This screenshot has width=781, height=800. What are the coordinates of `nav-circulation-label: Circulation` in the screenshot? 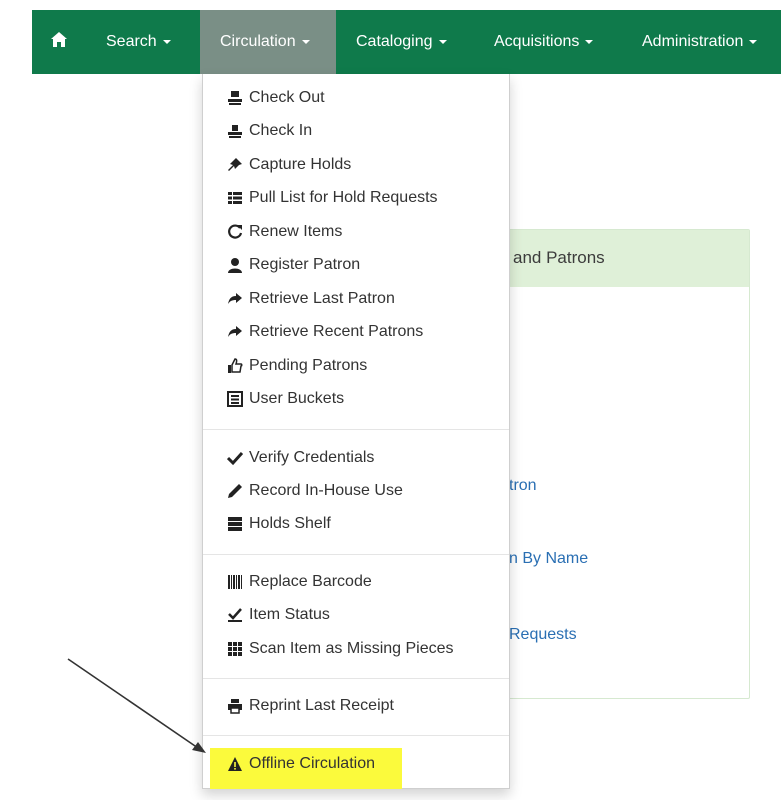 It's located at (258, 41).